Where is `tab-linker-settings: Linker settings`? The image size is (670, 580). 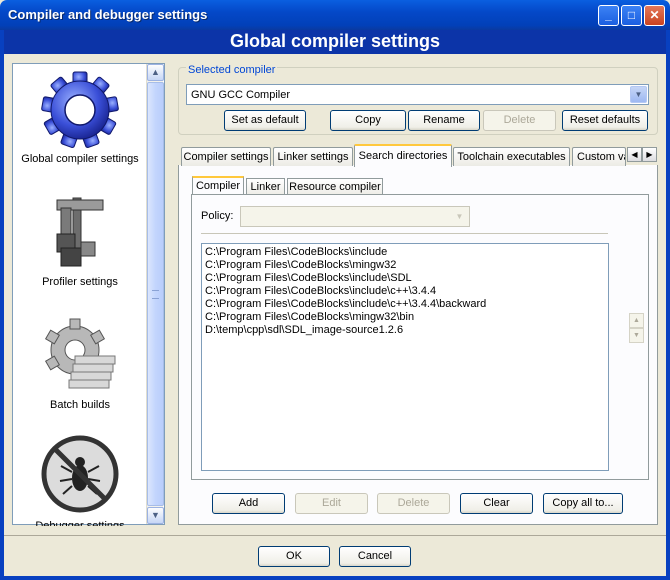 tab-linker-settings: Linker settings is located at coordinates (313, 156).